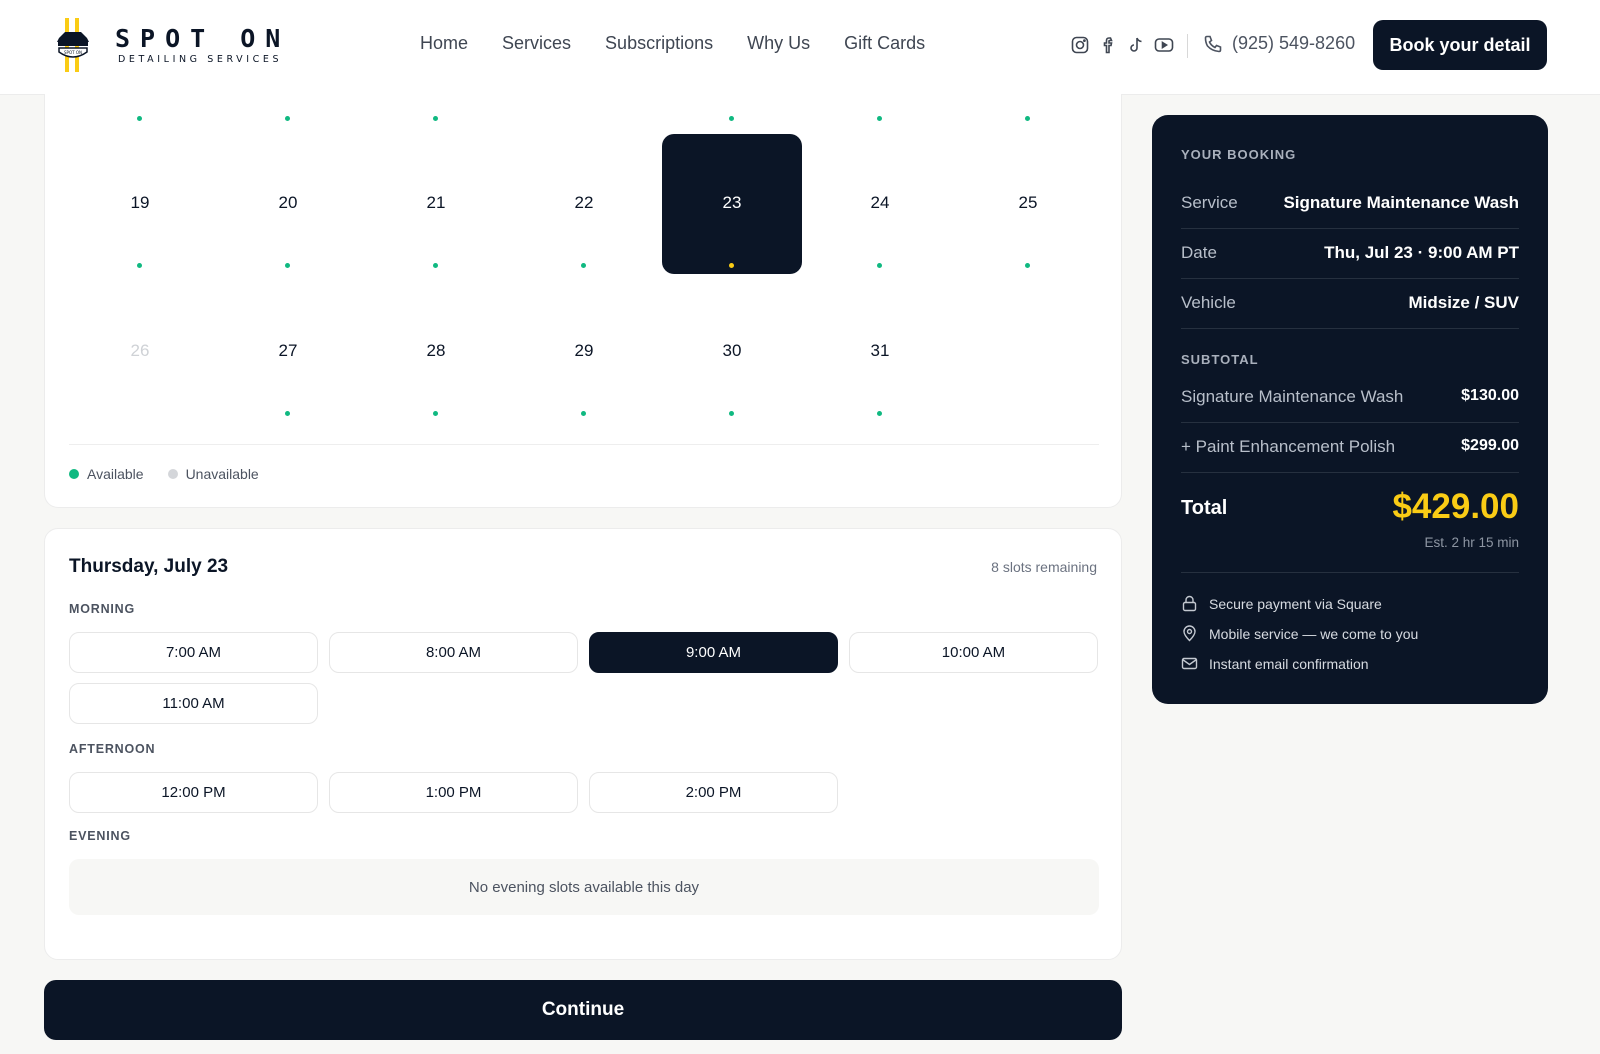  Describe the element at coordinates (1350, 254) in the screenshot. I see `summary-date-row: Date Thu, Jul 23 · 9:00 AM PT` at that location.